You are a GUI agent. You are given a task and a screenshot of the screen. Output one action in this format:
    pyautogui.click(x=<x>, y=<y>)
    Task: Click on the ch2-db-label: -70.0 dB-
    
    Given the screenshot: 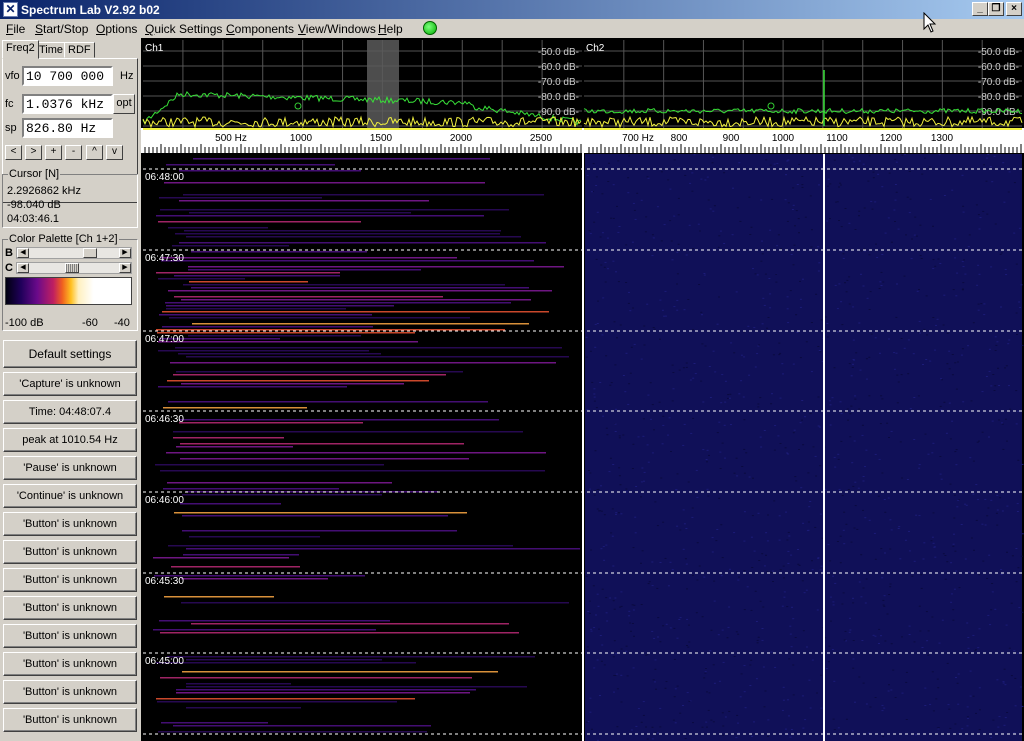 What is the action you would take?
    pyautogui.click(x=998, y=82)
    